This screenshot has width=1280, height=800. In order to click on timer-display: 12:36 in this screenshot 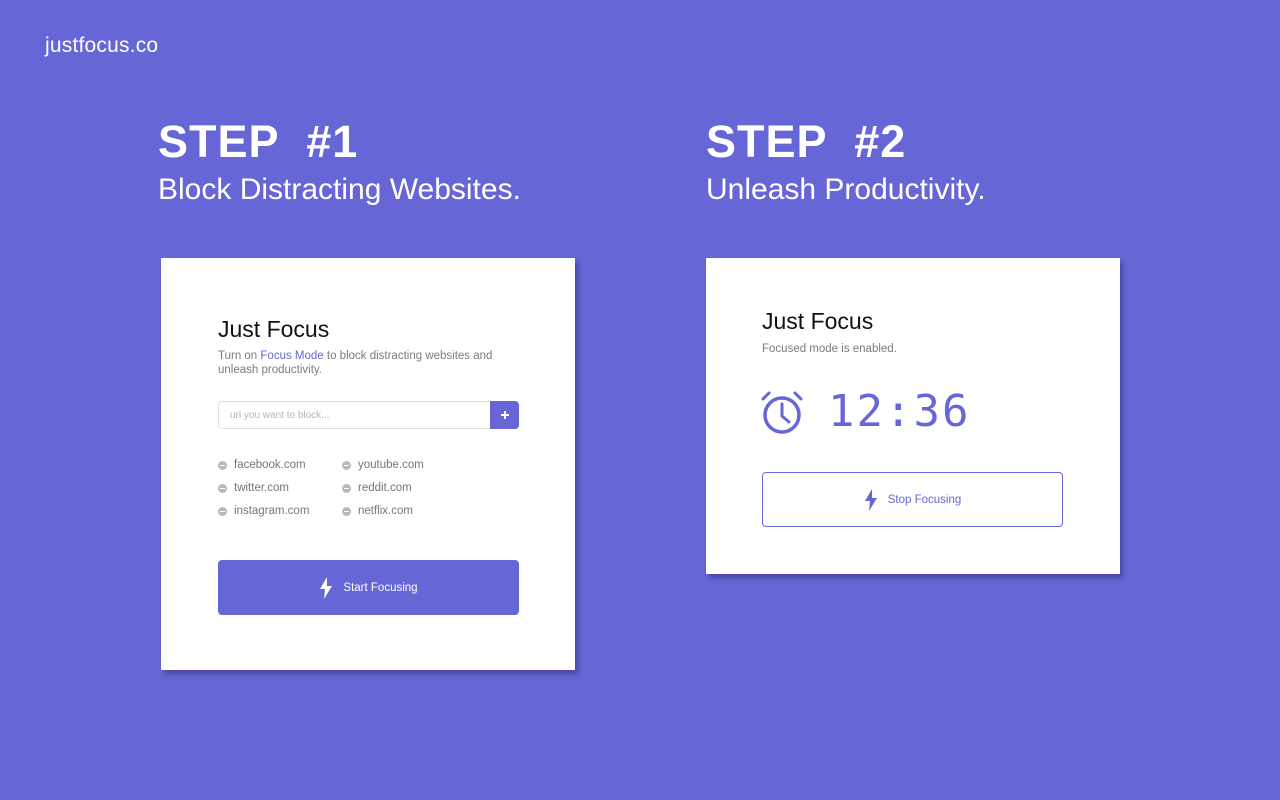, I will do `click(865, 411)`.